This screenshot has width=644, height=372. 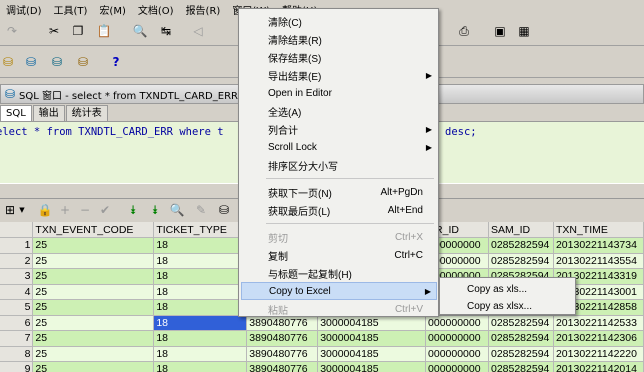 I want to click on tile-windows-icon: ▣, so click(x=500, y=31).